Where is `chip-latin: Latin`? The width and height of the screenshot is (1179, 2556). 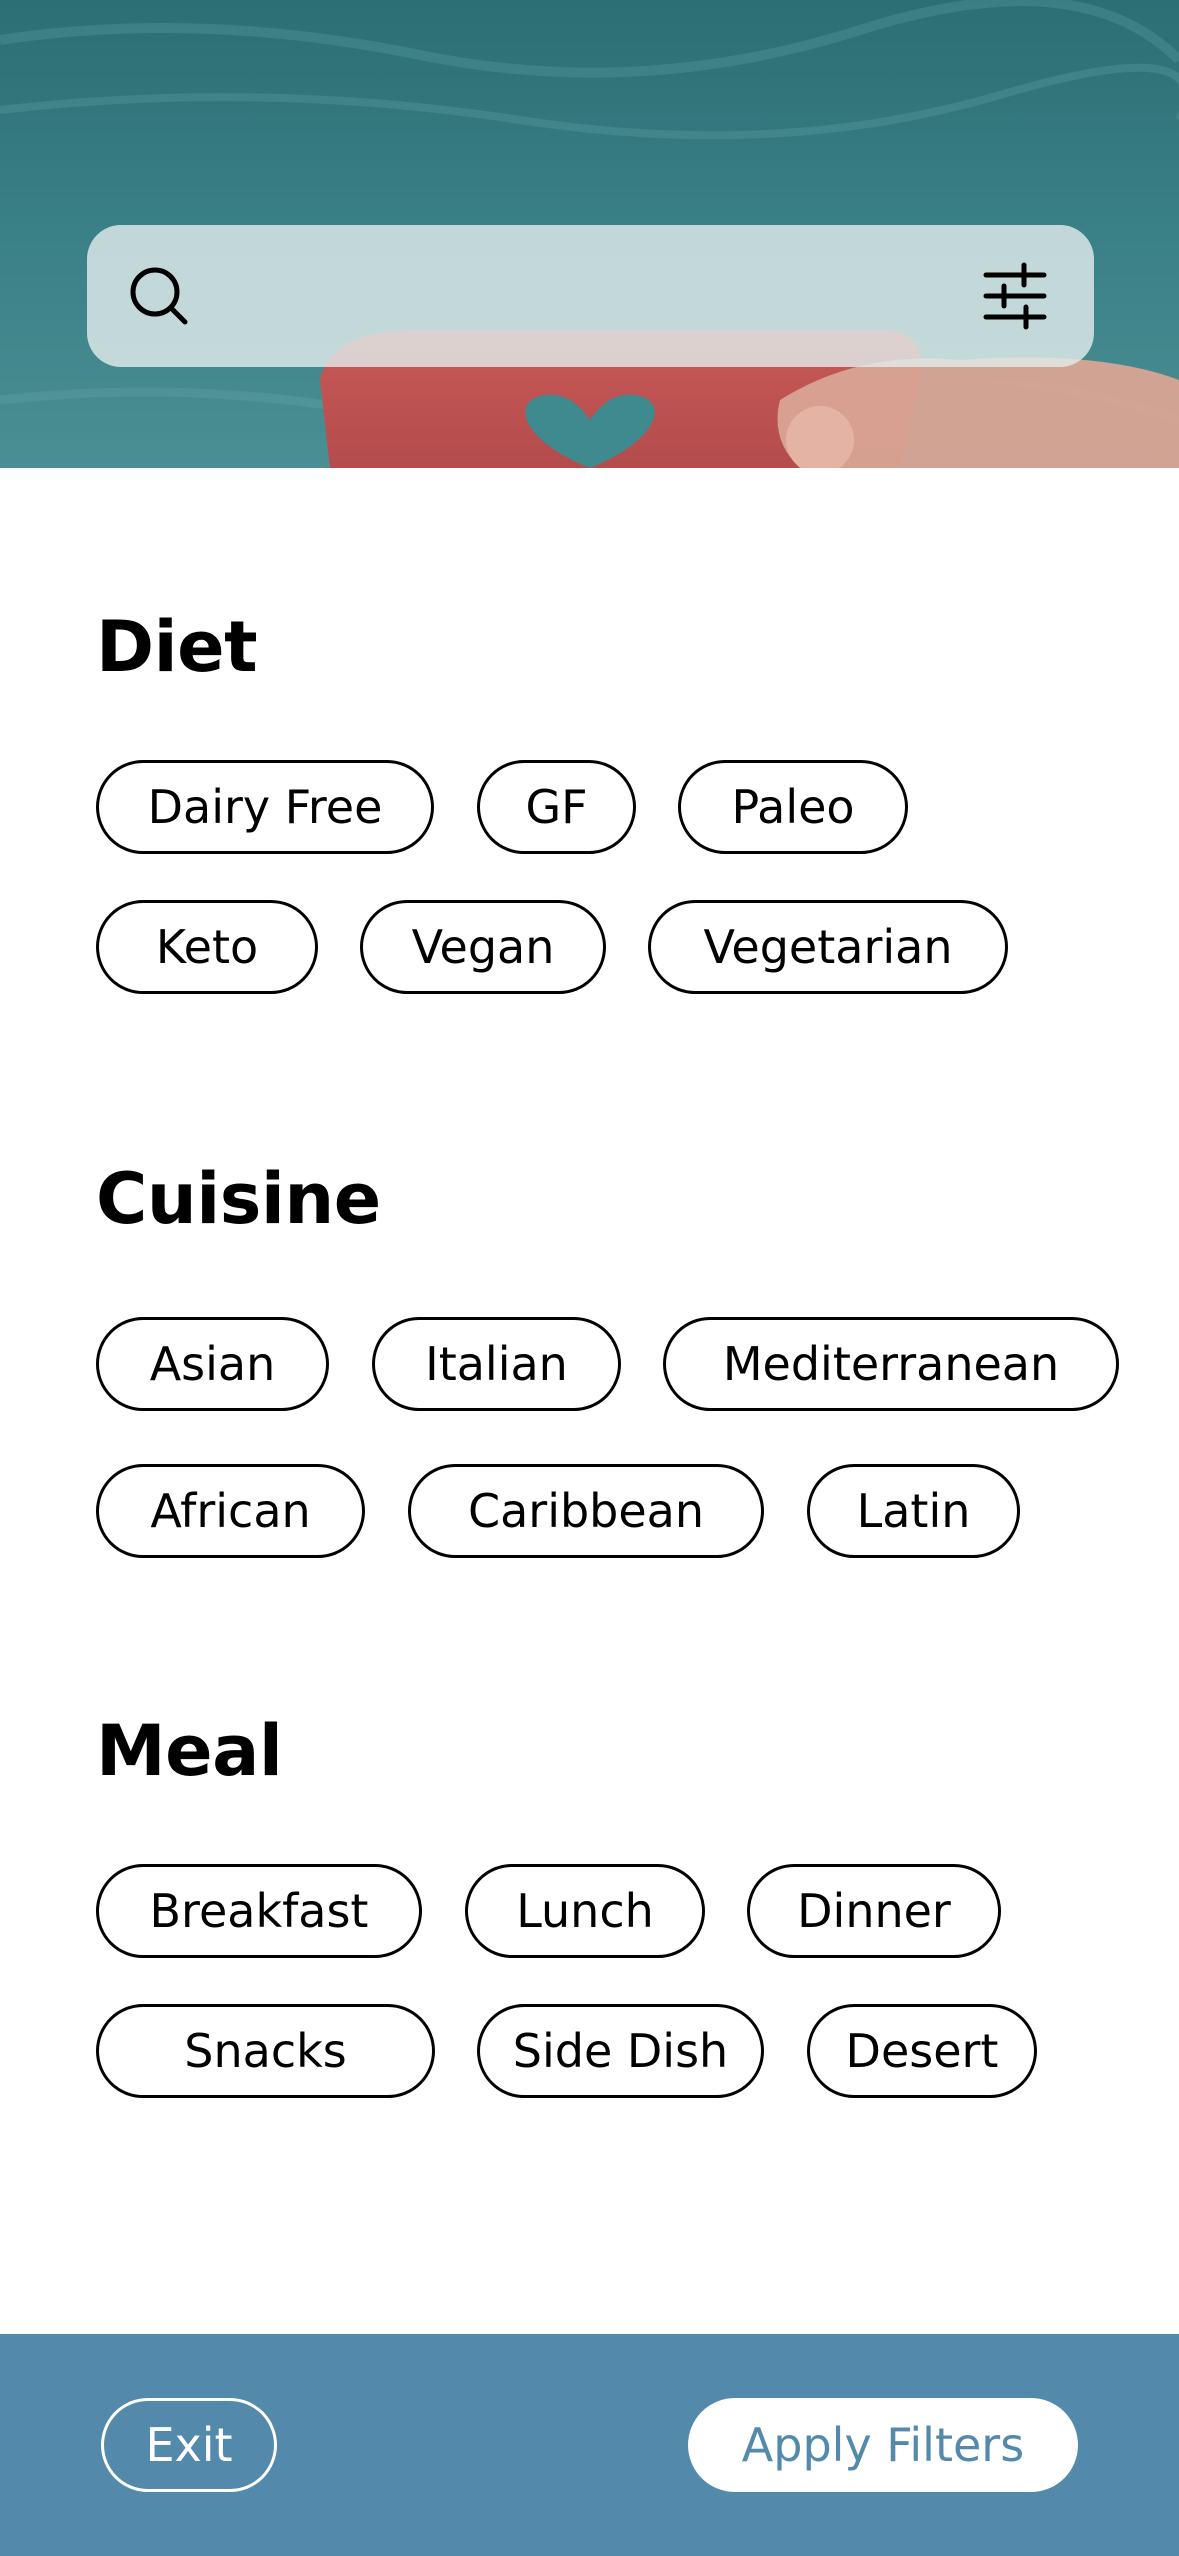
chip-latin: Latin is located at coordinates (913, 1511).